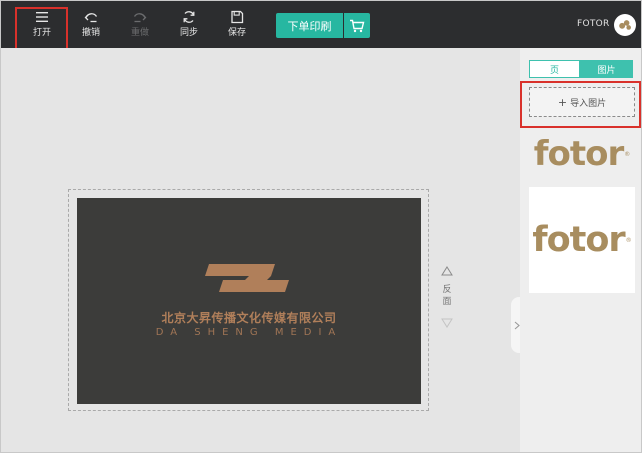  What do you see at coordinates (309, 25) in the screenshot?
I see `order-print-button: 下单印刷` at bounding box center [309, 25].